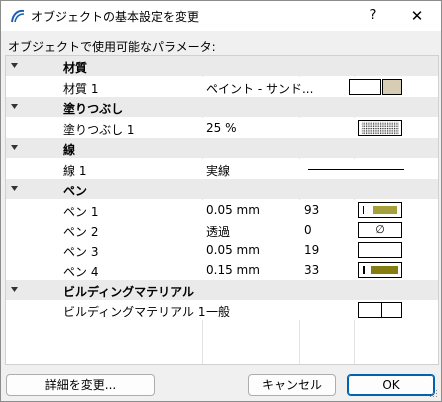 The width and height of the screenshot is (442, 402). I want to click on close-button: ✕, so click(417, 16).